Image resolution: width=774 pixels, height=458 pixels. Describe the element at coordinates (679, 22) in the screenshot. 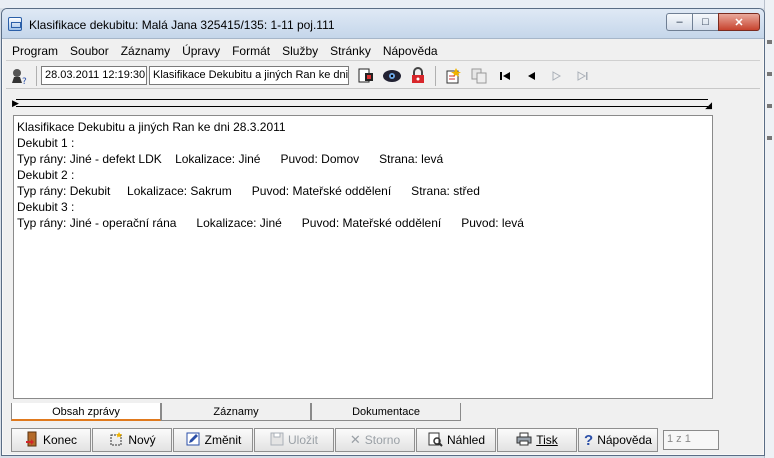

I see `minimize-button: –` at that location.